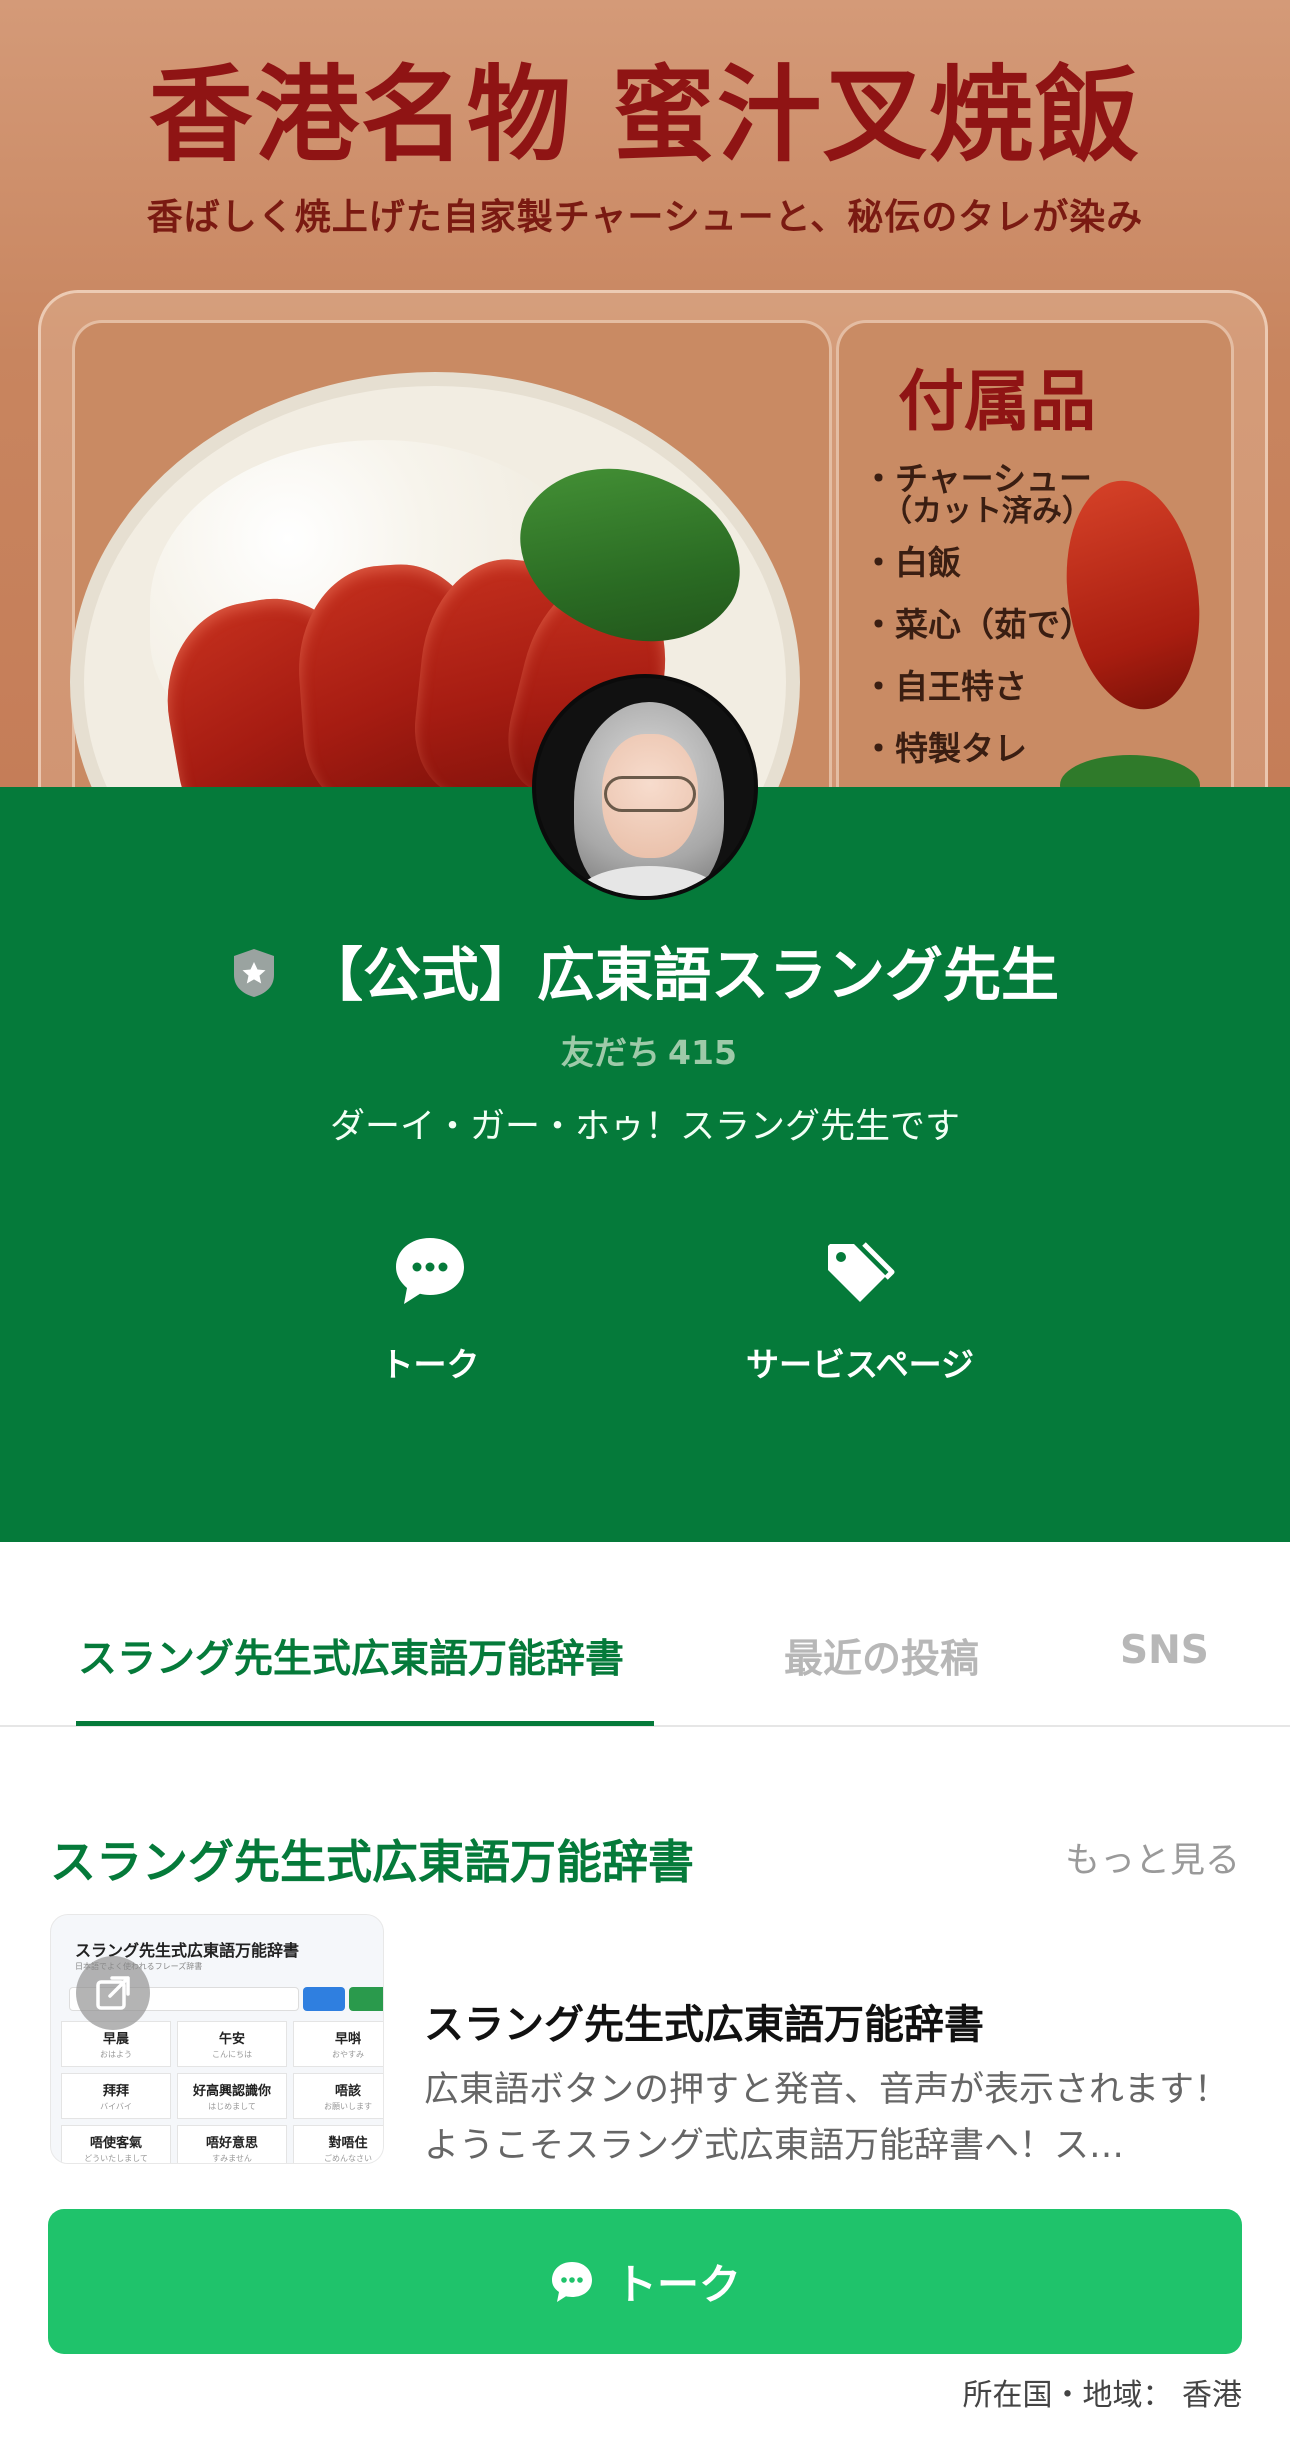  What do you see at coordinates (987, 511) in the screenshot?
I see `accessory-item: （カット済み）` at bounding box center [987, 511].